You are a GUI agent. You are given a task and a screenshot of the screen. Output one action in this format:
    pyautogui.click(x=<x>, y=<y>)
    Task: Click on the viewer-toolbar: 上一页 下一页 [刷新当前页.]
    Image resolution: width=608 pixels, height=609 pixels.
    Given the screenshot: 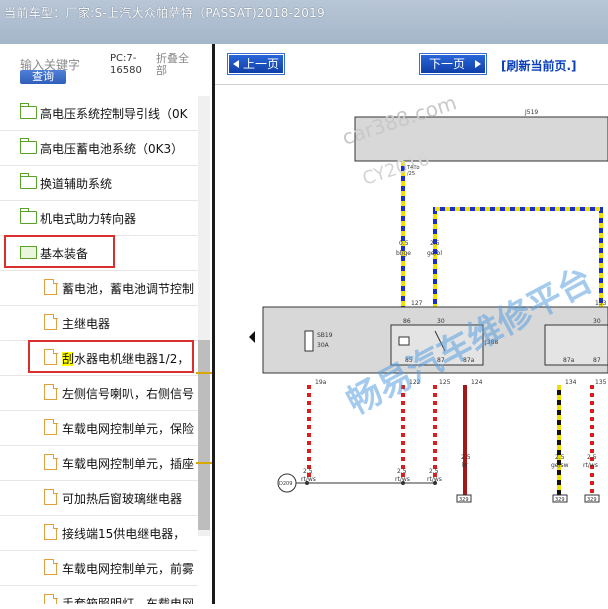 What is the action you would take?
    pyautogui.click(x=411, y=64)
    